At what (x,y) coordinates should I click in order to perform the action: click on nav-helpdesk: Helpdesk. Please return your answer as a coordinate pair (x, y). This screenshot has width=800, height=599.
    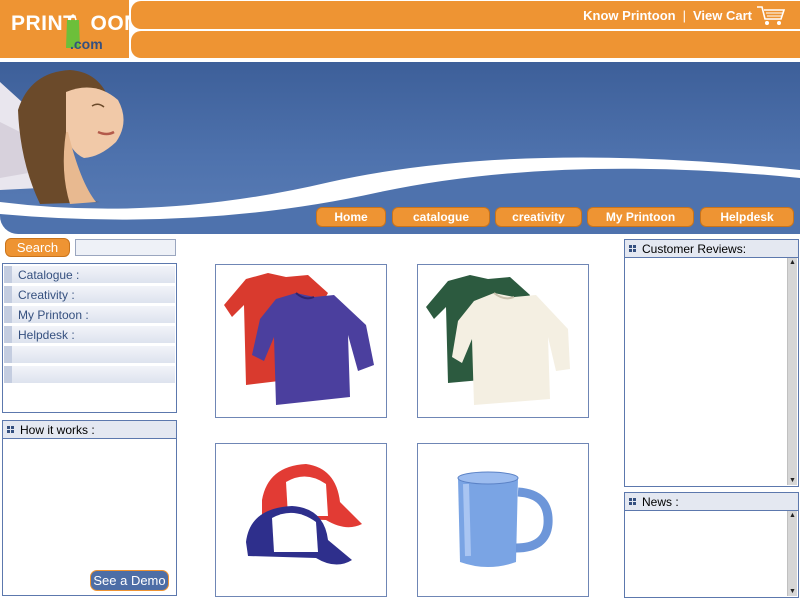
    Looking at the image, I should click on (747, 217).